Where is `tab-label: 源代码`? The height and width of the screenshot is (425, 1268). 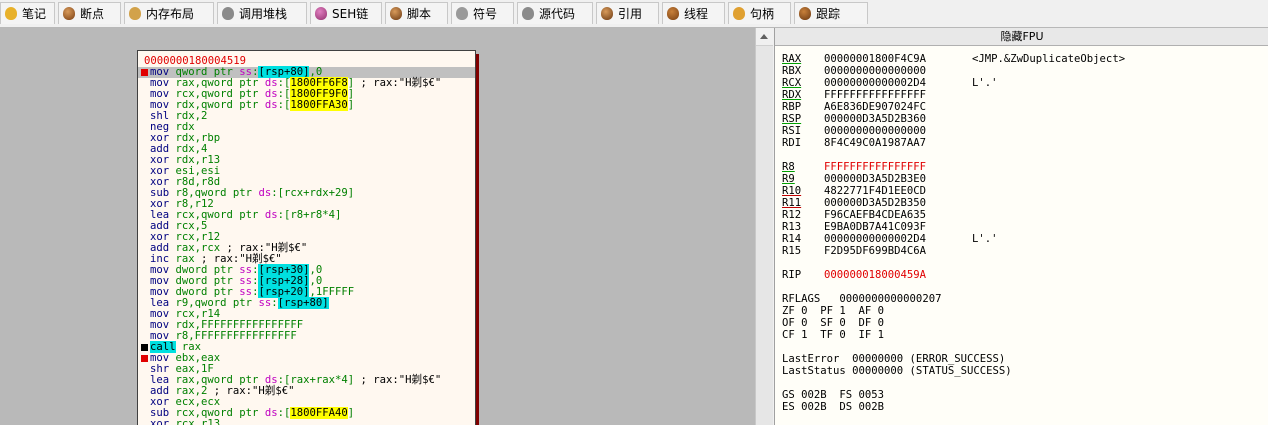 tab-label: 源代码 is located at coordinates (557, 14).